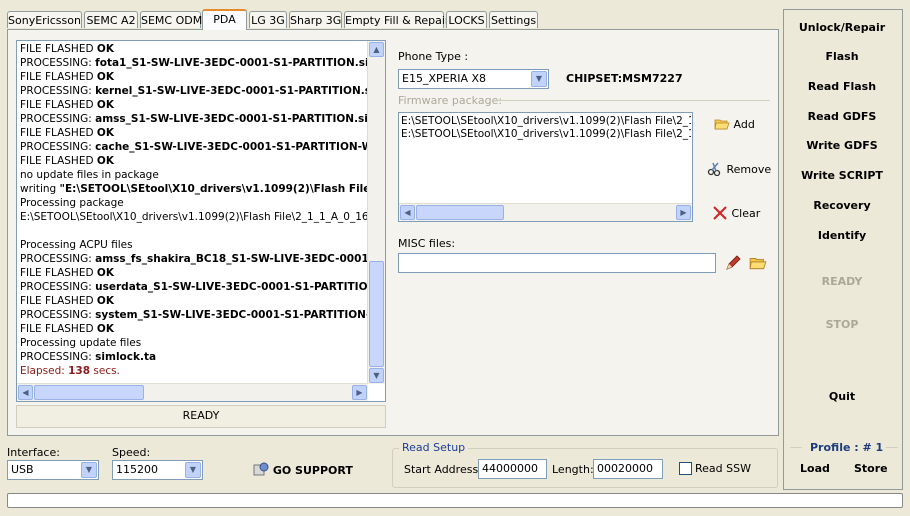 This screenshot has height=516, width=910. What do you see at coordinates (396, 19) in the screenshot?
I see `tab-empty-fill-repair: Empty Fill & Repair` at bounding box center [396, 19].